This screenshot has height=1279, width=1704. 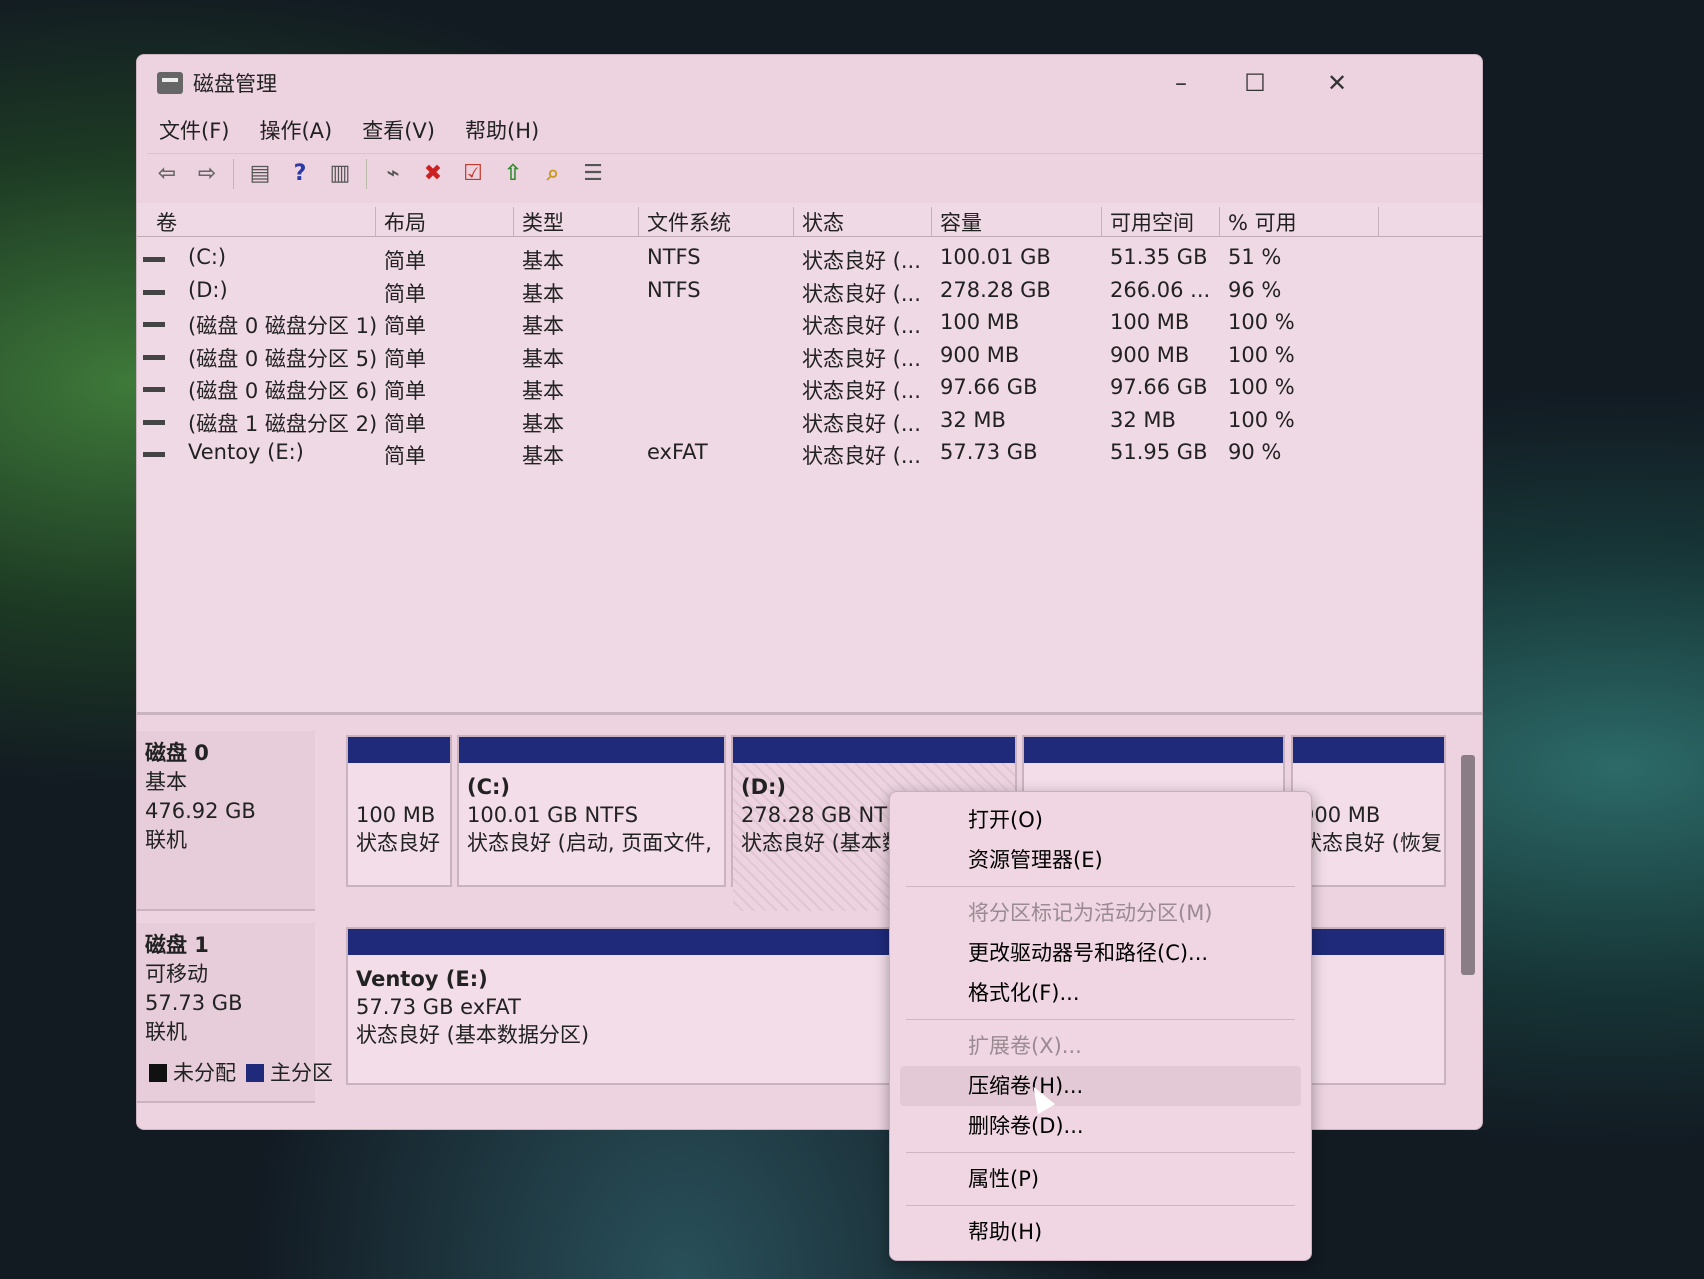 I want to click on connect-disk-icon: ⌁, so click(x=393, y=174).